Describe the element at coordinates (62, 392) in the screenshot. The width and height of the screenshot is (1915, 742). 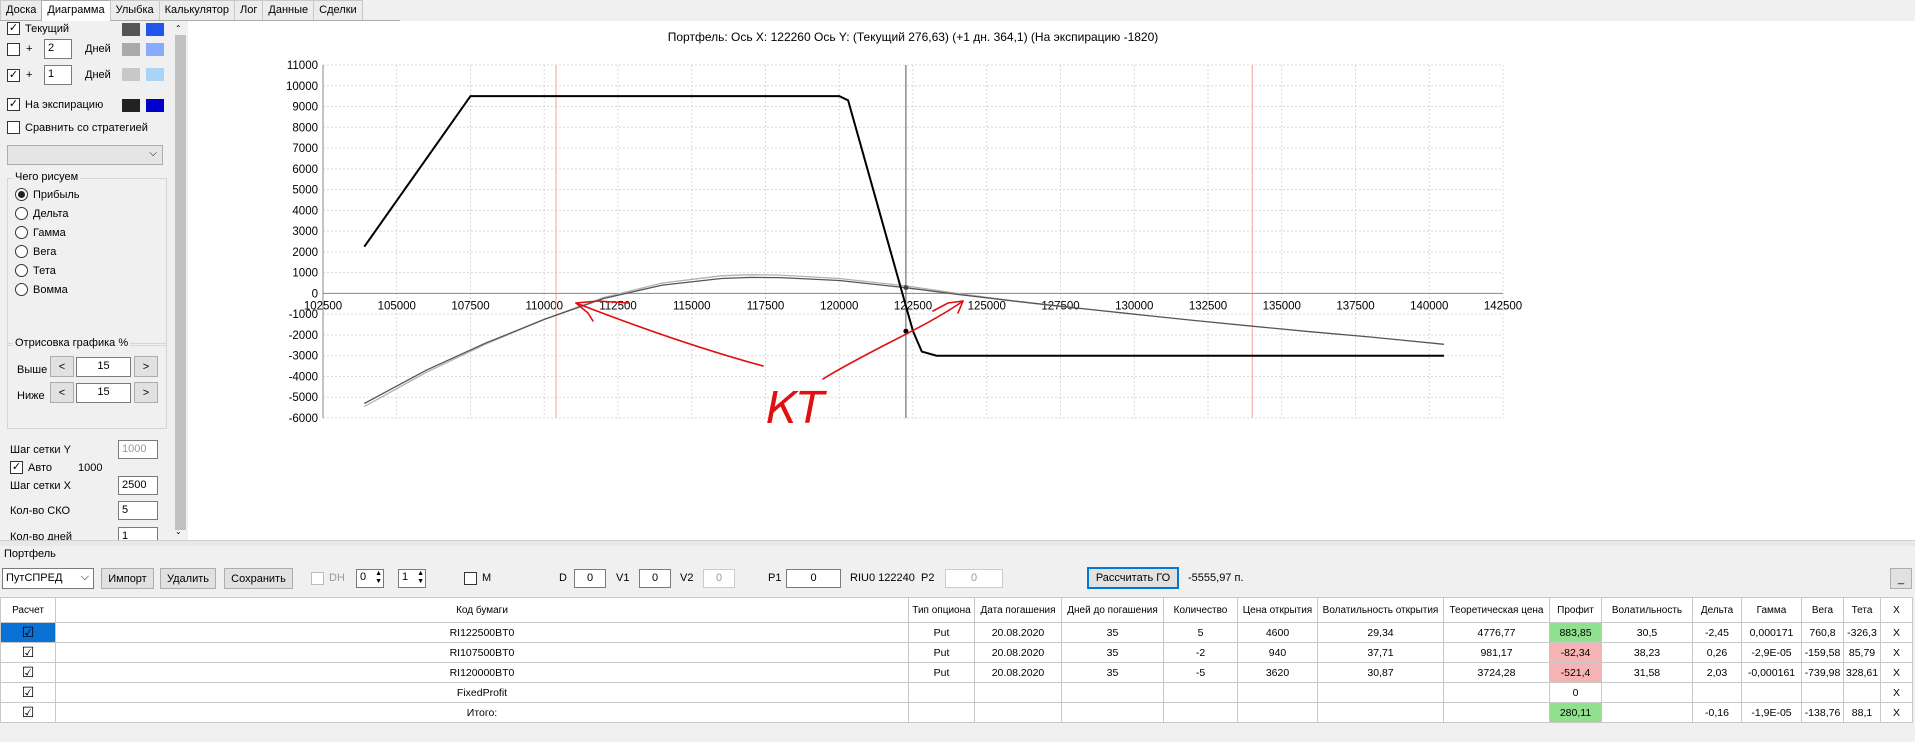
I see `below-decrease-button: <` at that location.